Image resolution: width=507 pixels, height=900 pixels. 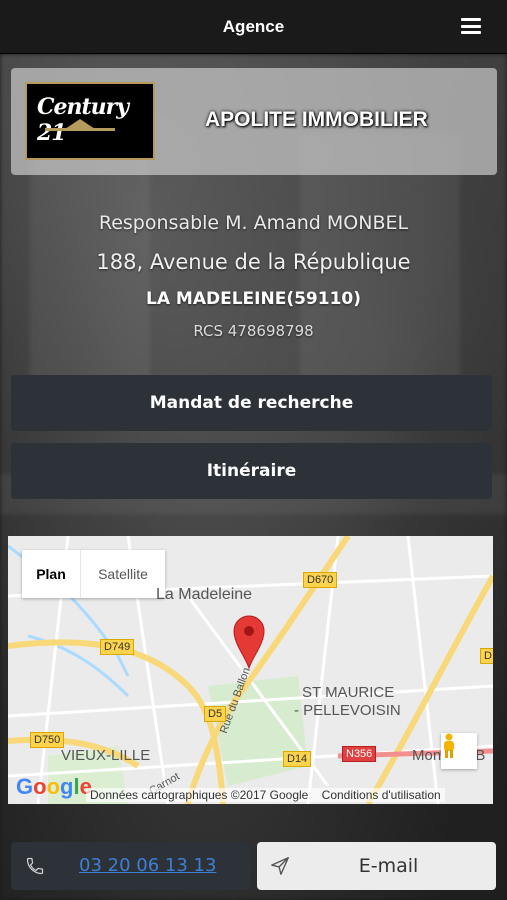 I want to click on map-terms-link: Conditions d'utilisation, so click(x=381, y=795).